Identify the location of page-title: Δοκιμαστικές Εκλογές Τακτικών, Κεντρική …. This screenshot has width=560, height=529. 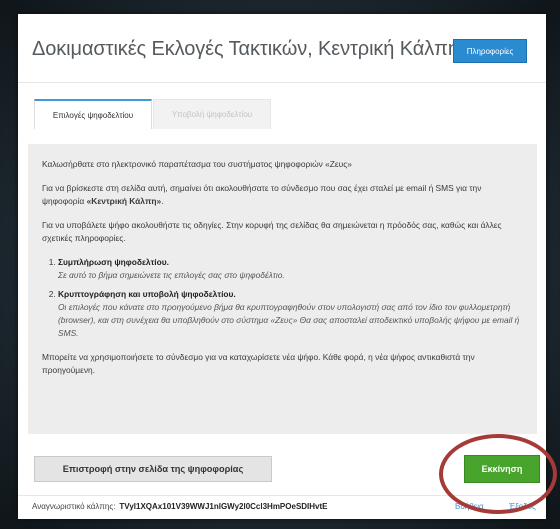
(245, 49).